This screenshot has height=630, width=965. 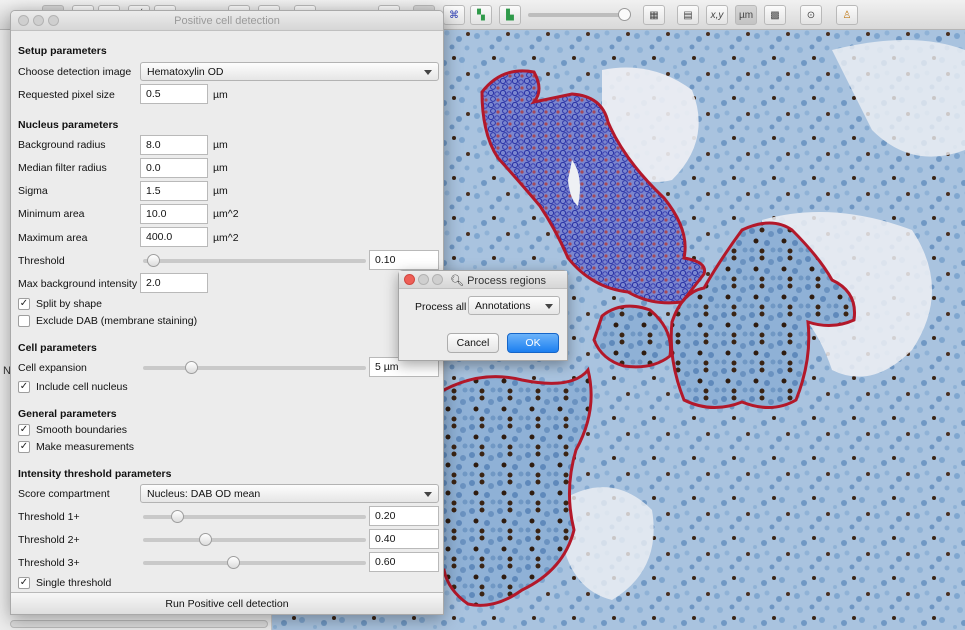 I want to click on split-by-shape-label: Split by shape, so click(x=69, y=304).